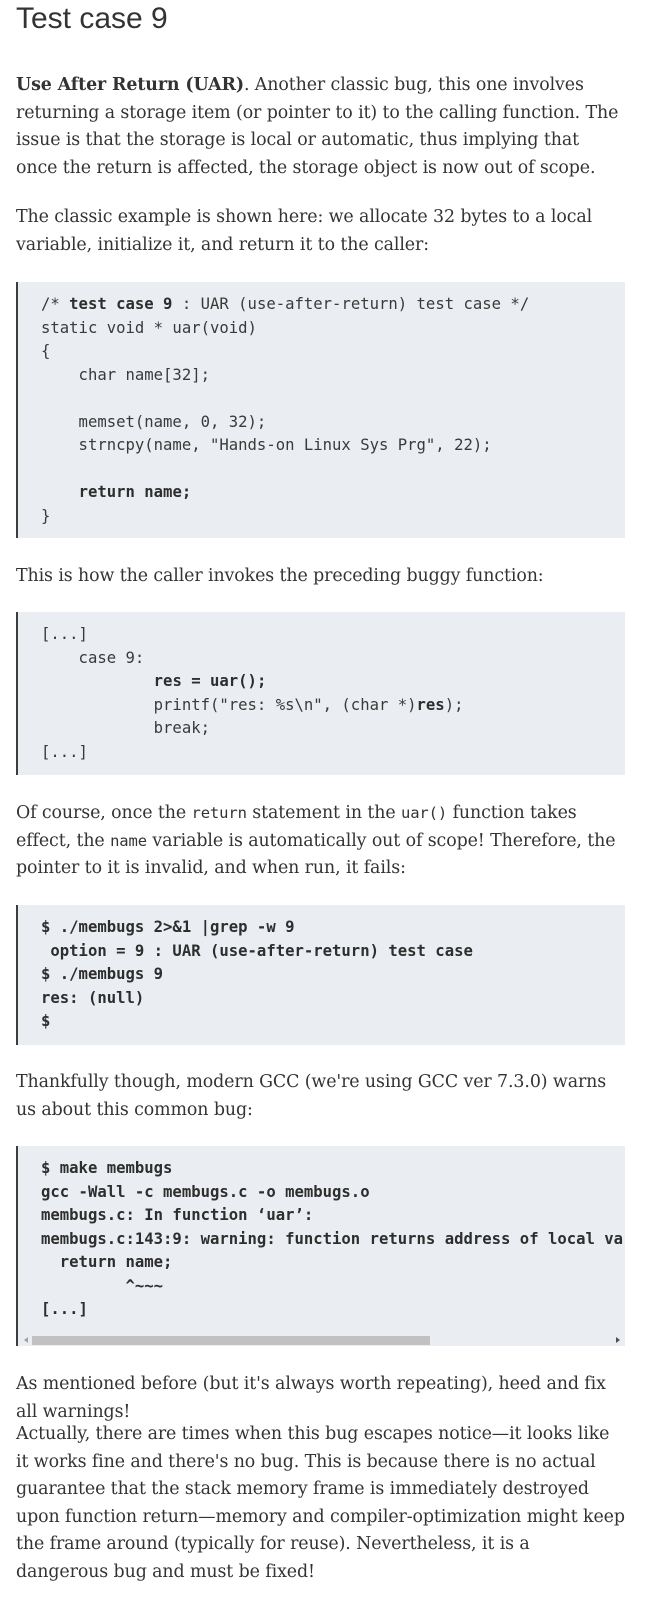 This screenshot has height=1613, width=669. I want to click on scroll-left-arrow-icon, so click(26, 1340).